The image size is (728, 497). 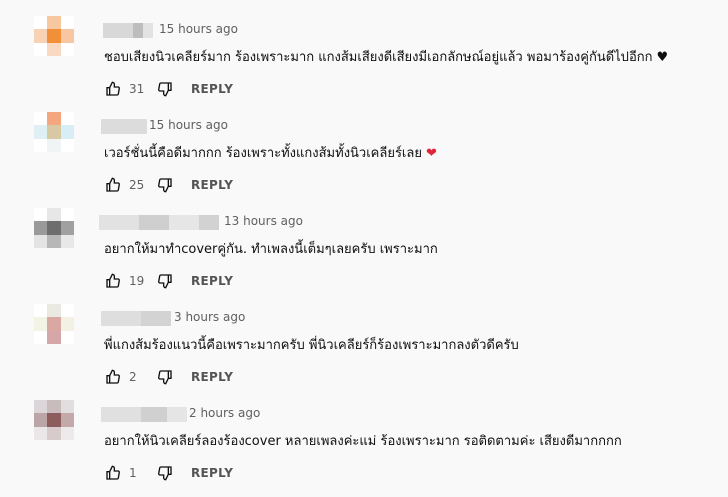 What do you see at coordinates (662, 57) in the screenshot?
I see `heart-emoji: ♥` at bounding box center [662, 57].